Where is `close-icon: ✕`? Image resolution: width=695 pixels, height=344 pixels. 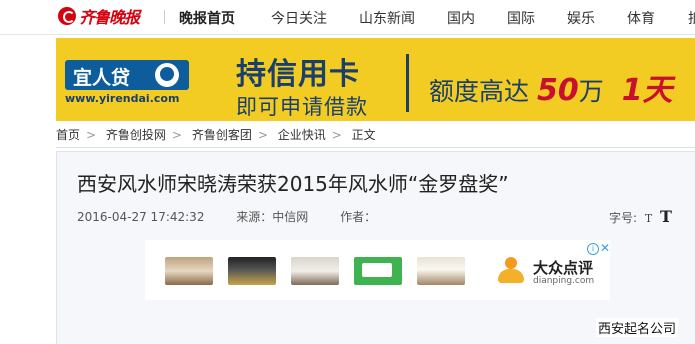 close-icon: ✕ is located at coordinates (605, 248).